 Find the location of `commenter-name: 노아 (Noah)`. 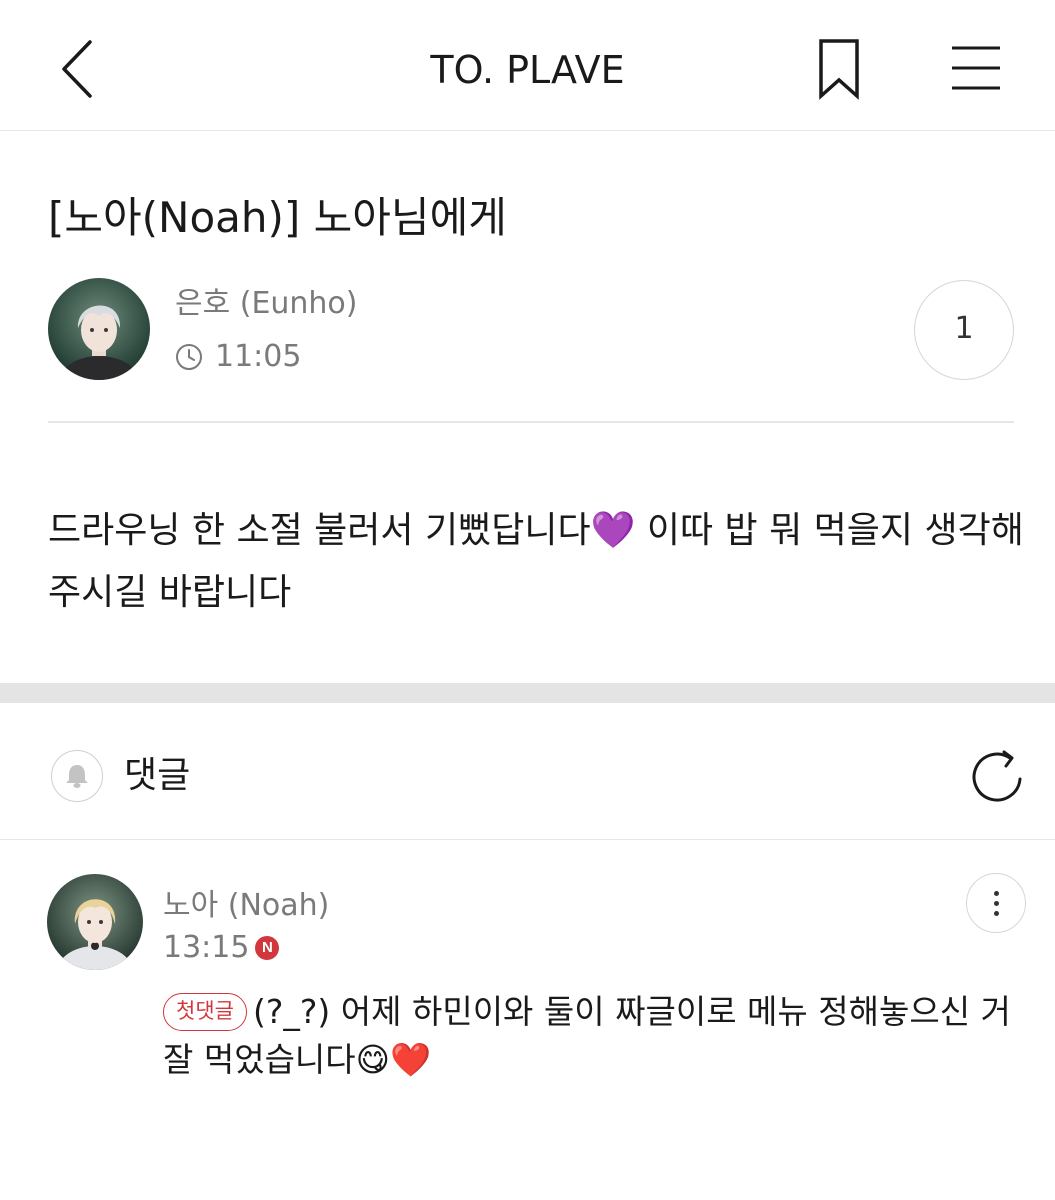

commenter-name: 노아 (Noah) is located at coordinates (246, 905).